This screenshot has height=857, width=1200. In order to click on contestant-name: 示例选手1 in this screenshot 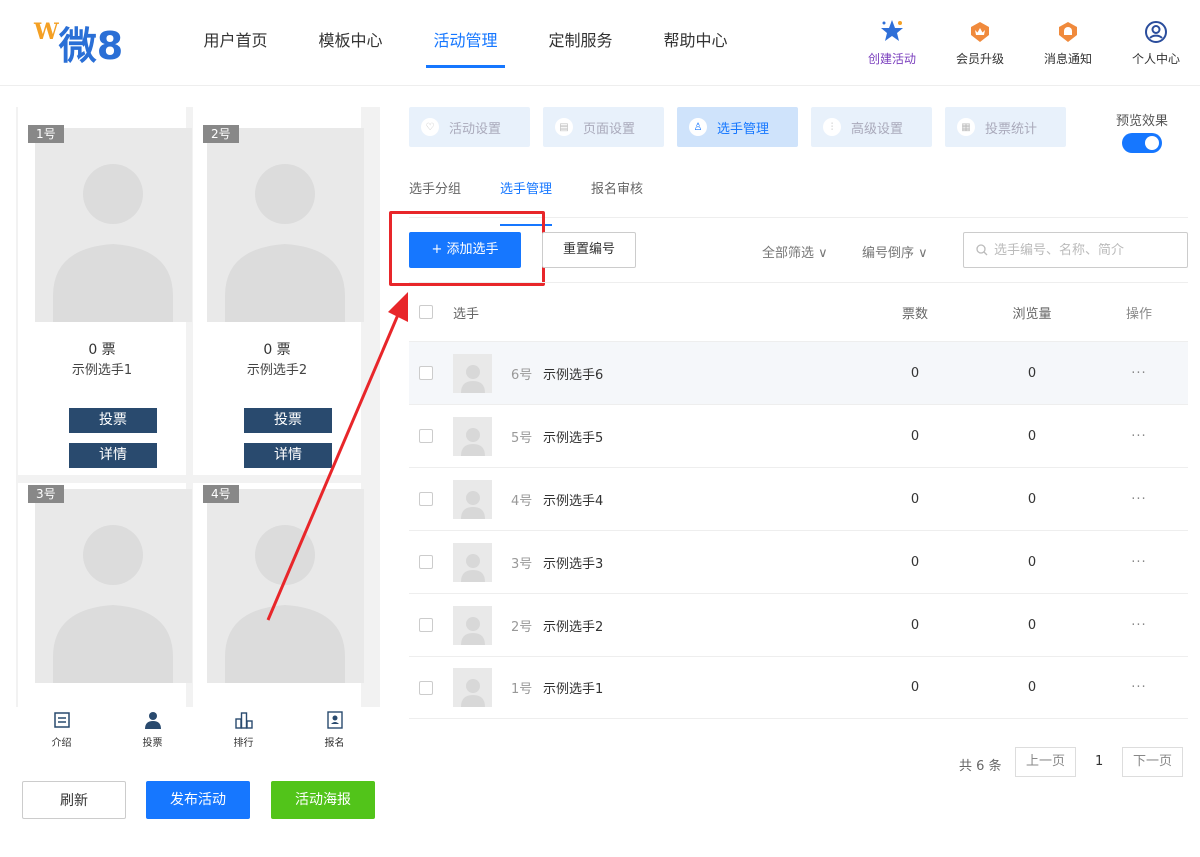, I will do `click(102, 370)`.